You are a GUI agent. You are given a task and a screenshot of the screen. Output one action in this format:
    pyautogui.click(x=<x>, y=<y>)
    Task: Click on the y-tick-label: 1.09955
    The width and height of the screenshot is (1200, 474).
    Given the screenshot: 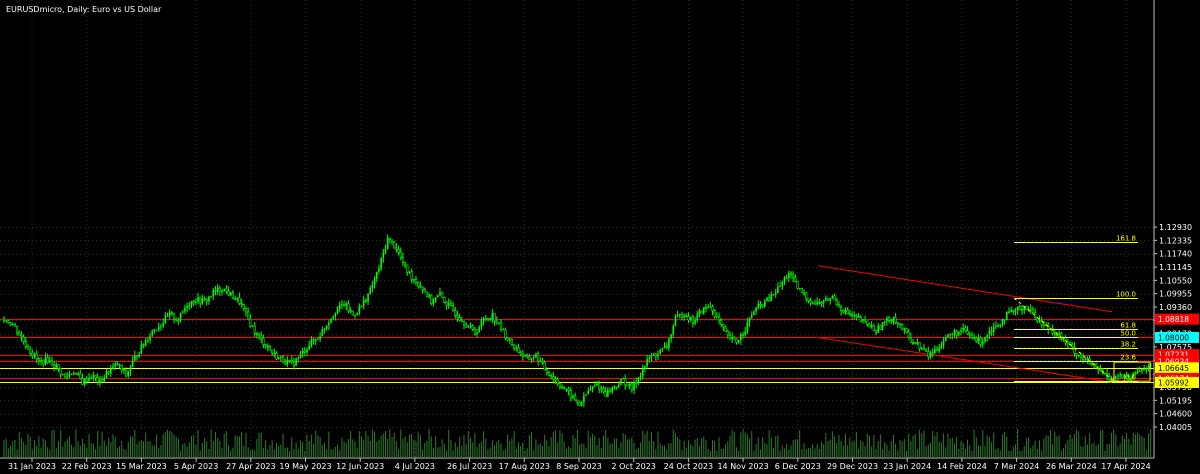 What is the action you would take?
    pyautogui.click(x=1175, y=294)
    